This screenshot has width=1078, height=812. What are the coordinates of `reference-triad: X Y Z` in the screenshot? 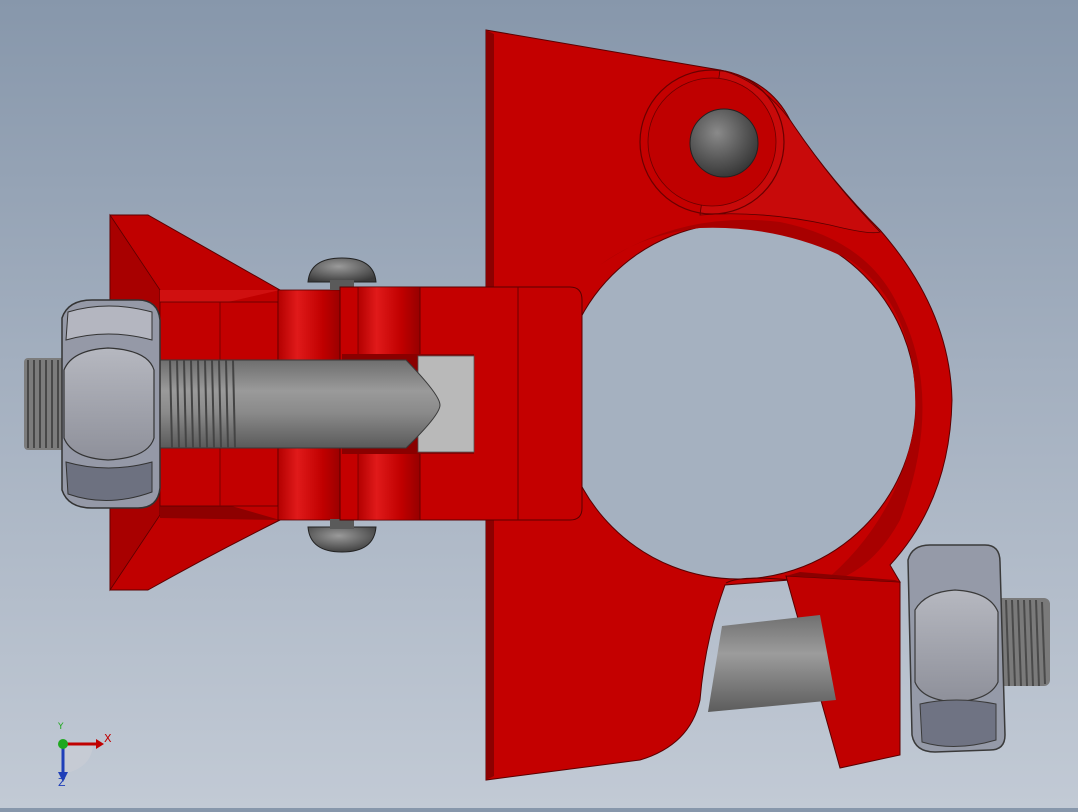 It's located at (83, 756).